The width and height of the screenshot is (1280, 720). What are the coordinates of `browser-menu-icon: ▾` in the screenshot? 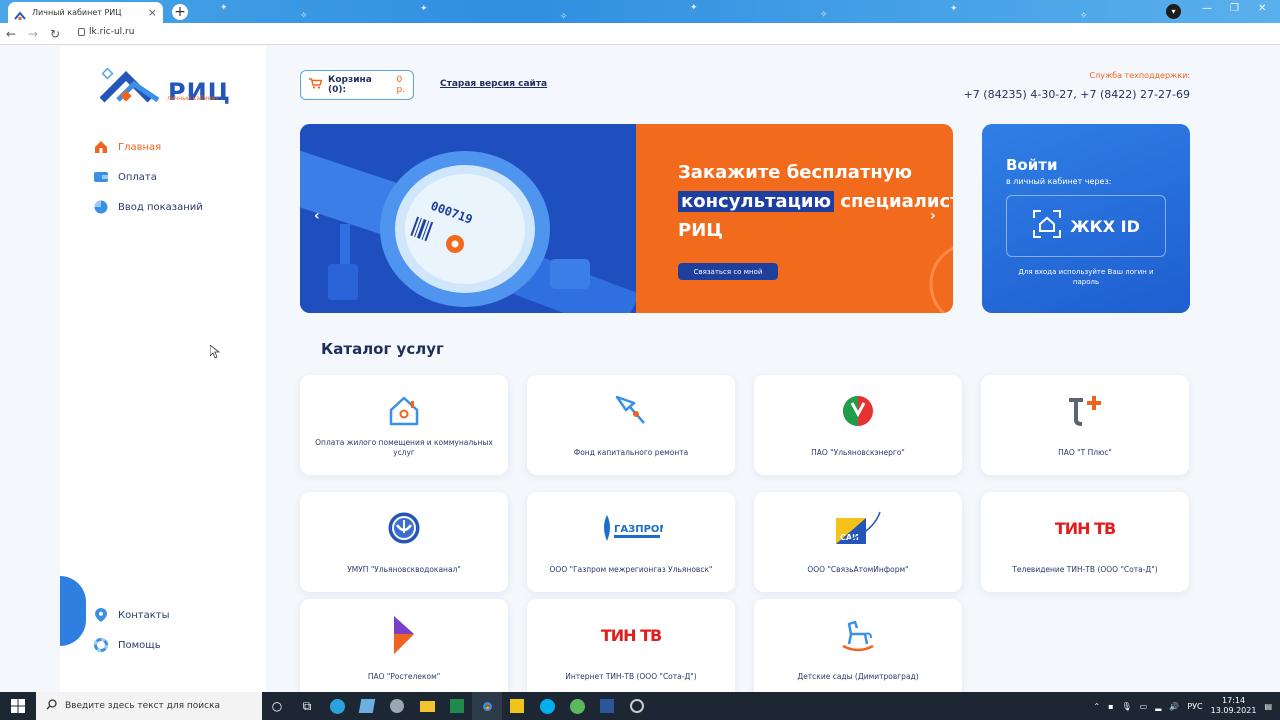 It's located at (1173, 11).